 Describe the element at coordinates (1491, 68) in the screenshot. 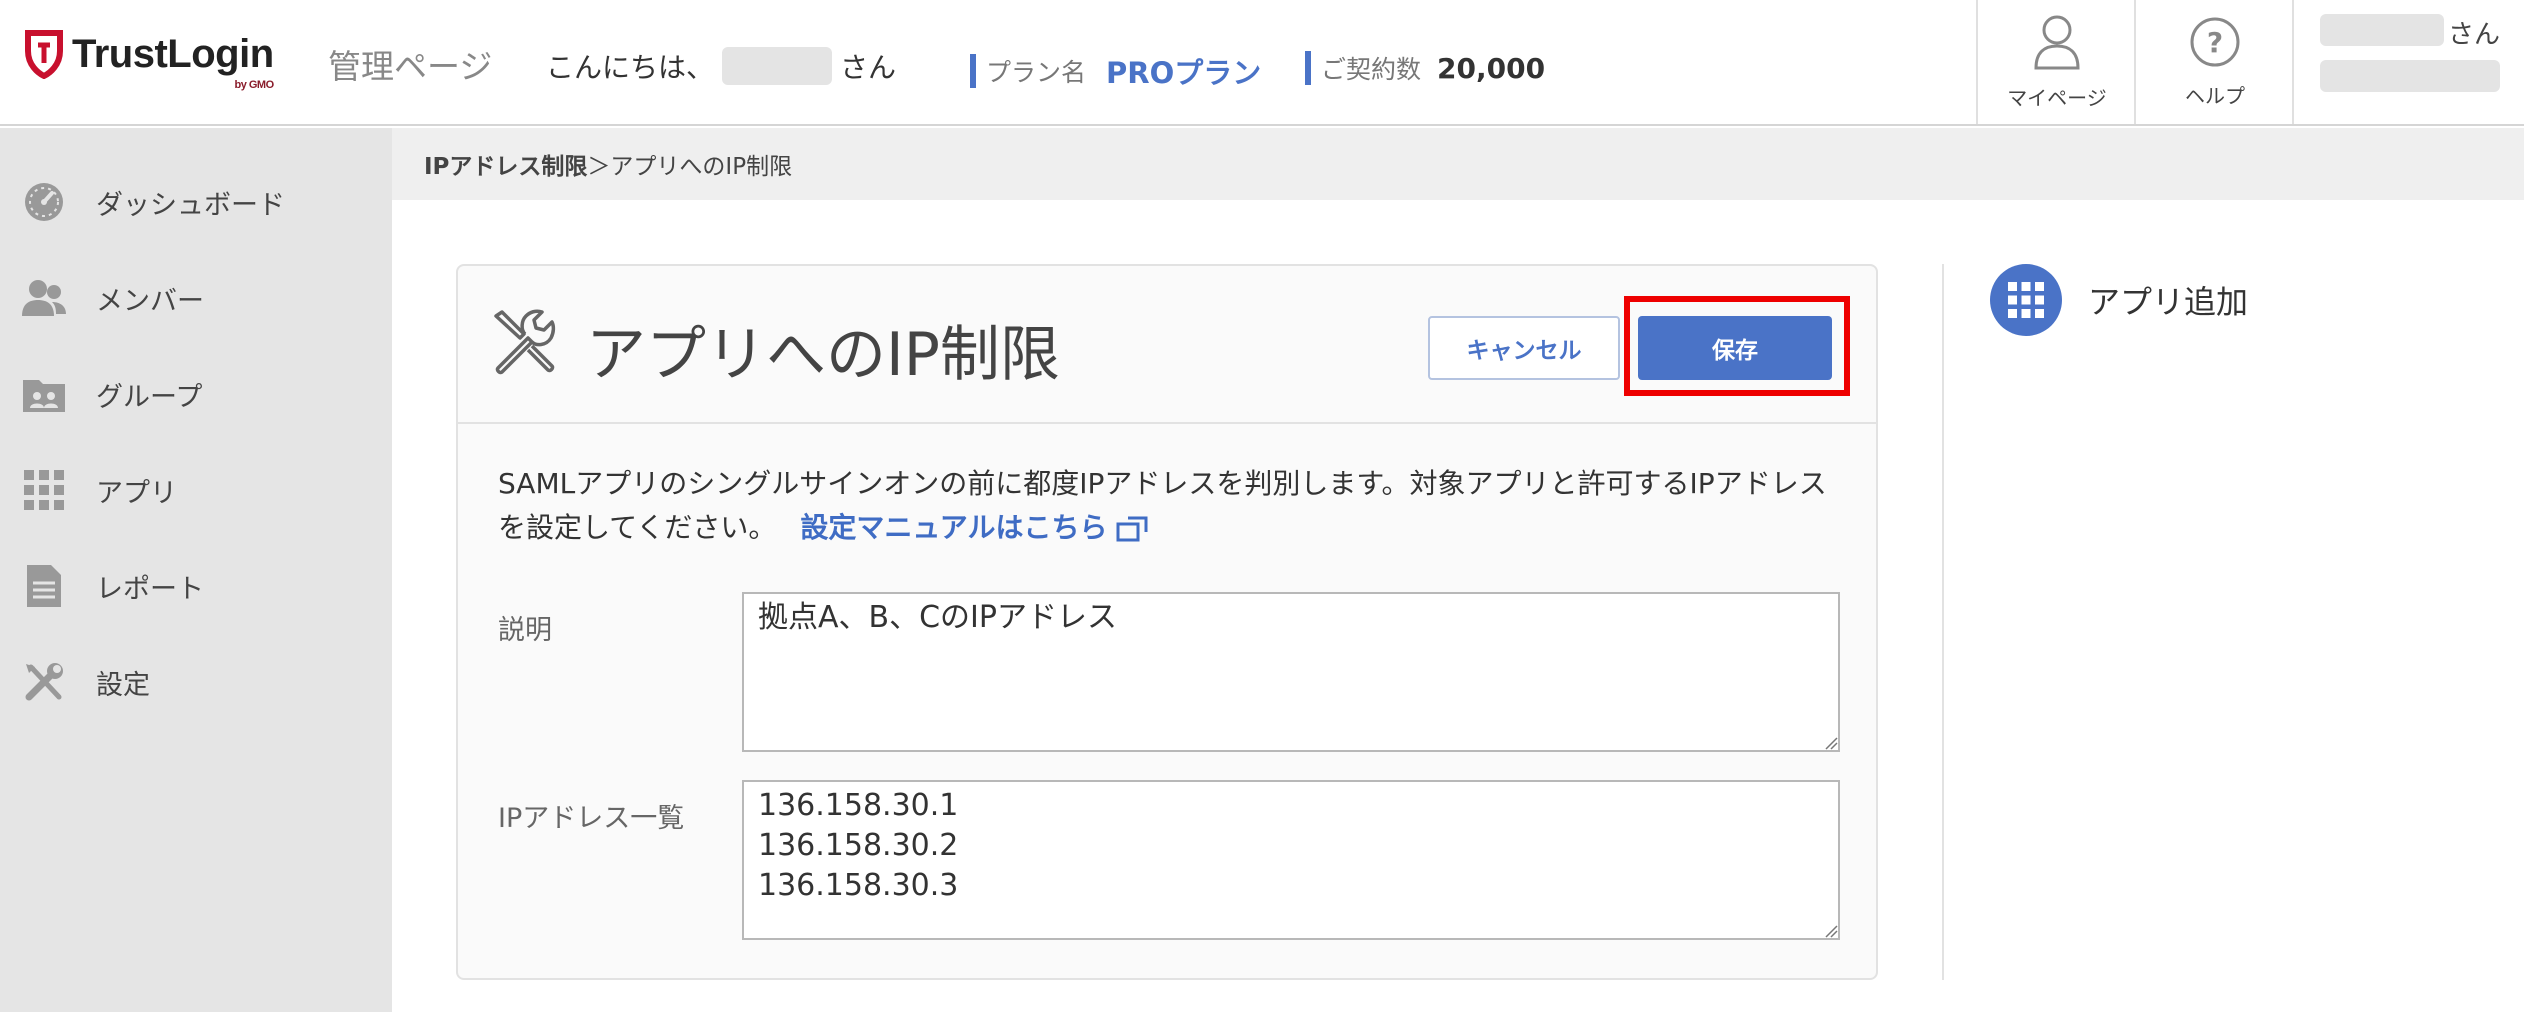

I see `contract-value: 20,000` at that location.